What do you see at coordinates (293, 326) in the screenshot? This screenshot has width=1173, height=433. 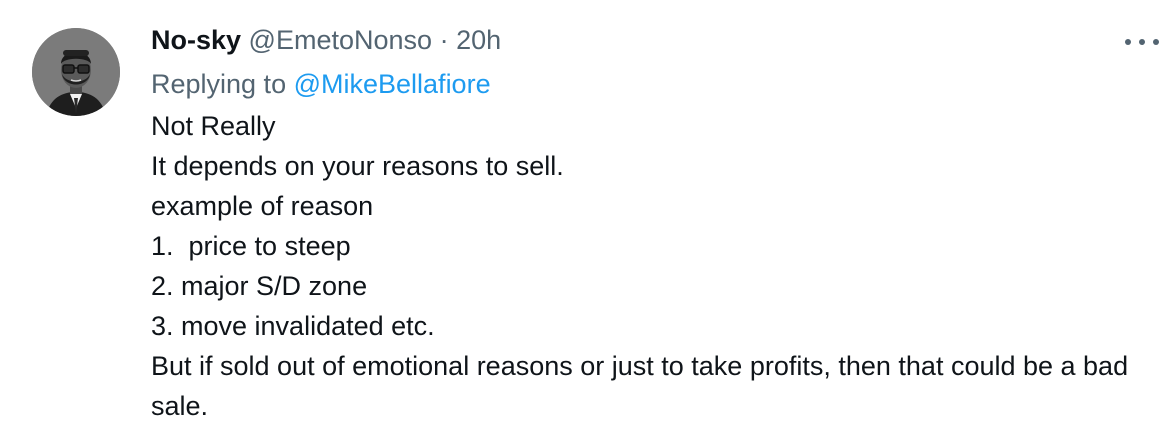 I see `tweet-text-line: 3. move invalidated etc.` at bounding box center [293, 326].